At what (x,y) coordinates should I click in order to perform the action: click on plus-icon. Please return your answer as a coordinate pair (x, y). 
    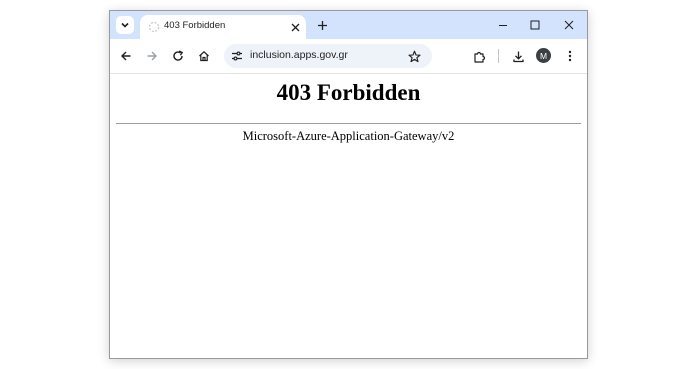
    Looking at the image, I should click on (322, 25).